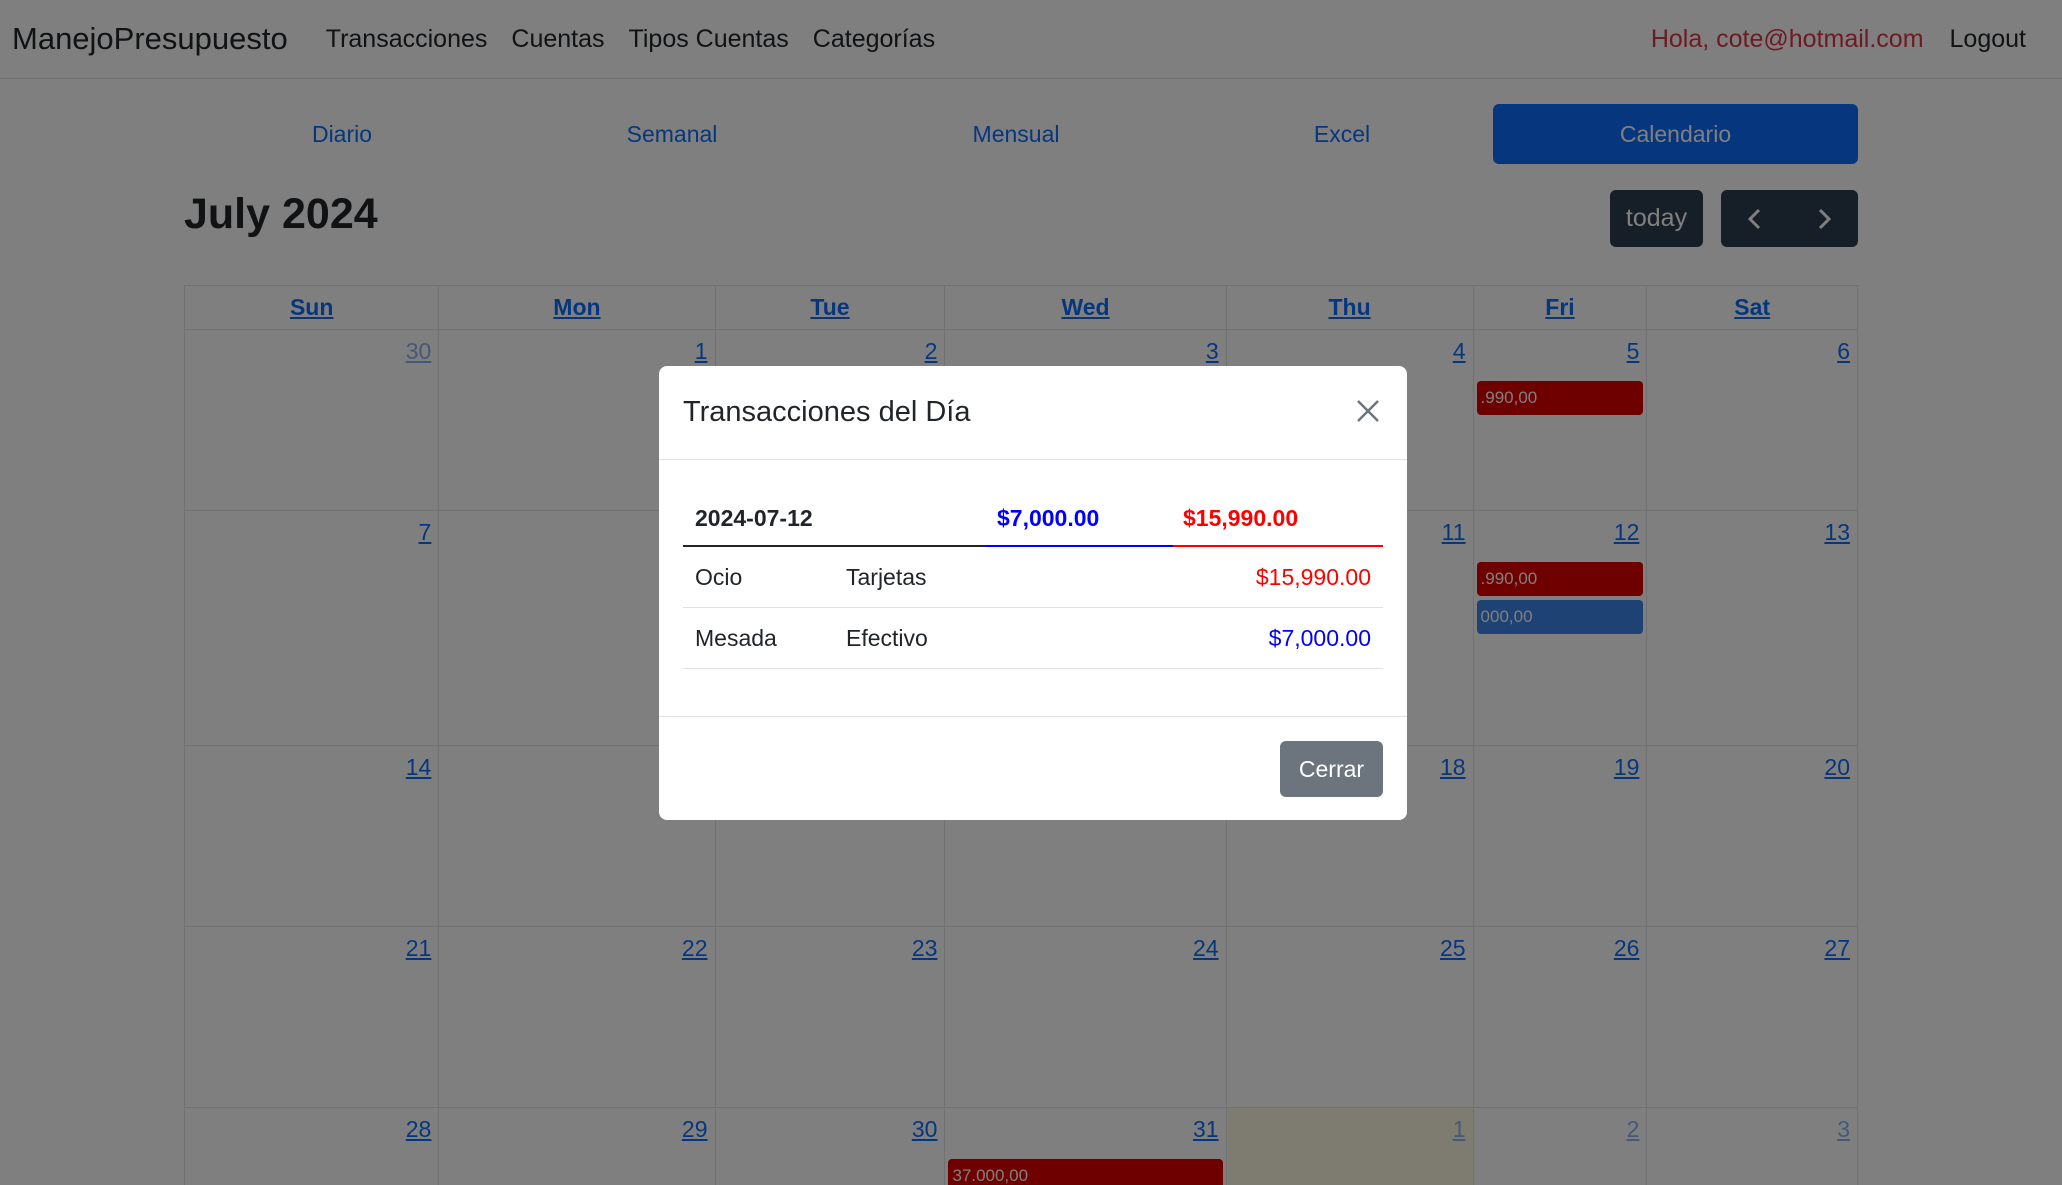 The height and width of the screenshot is (1185, 2062). Describe the element at coordinates (827, 412) in the screenshot. I see `modal-title: Transacciones del Día` at that location.